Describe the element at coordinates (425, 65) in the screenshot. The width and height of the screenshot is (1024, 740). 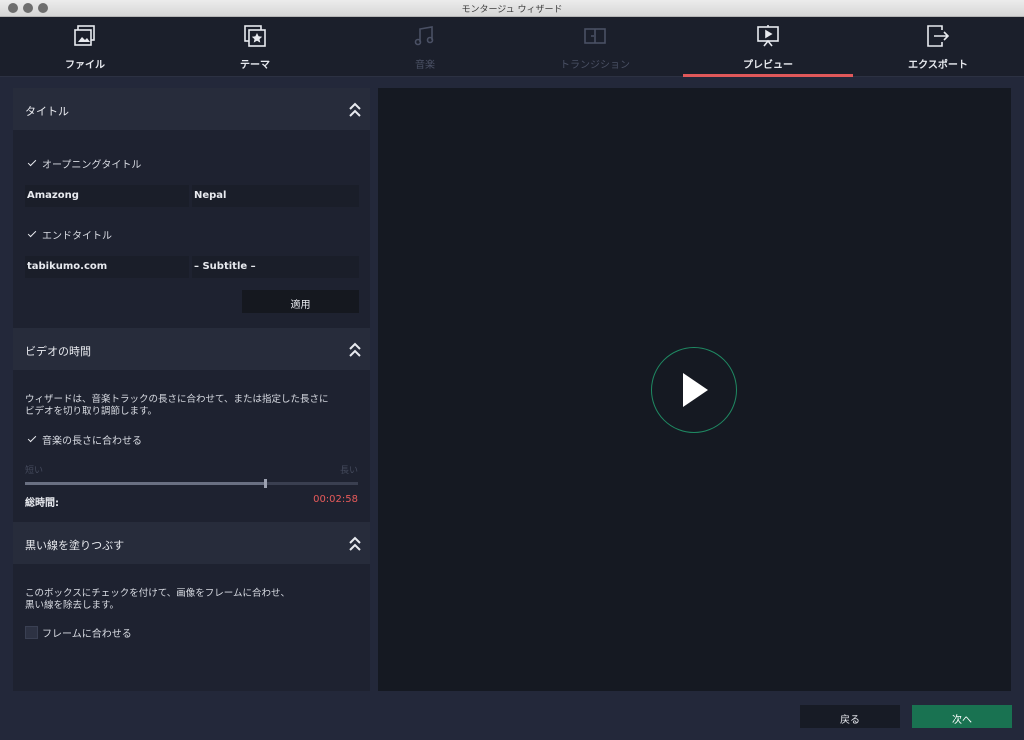
I see `tab-label: 音楽` at that location.